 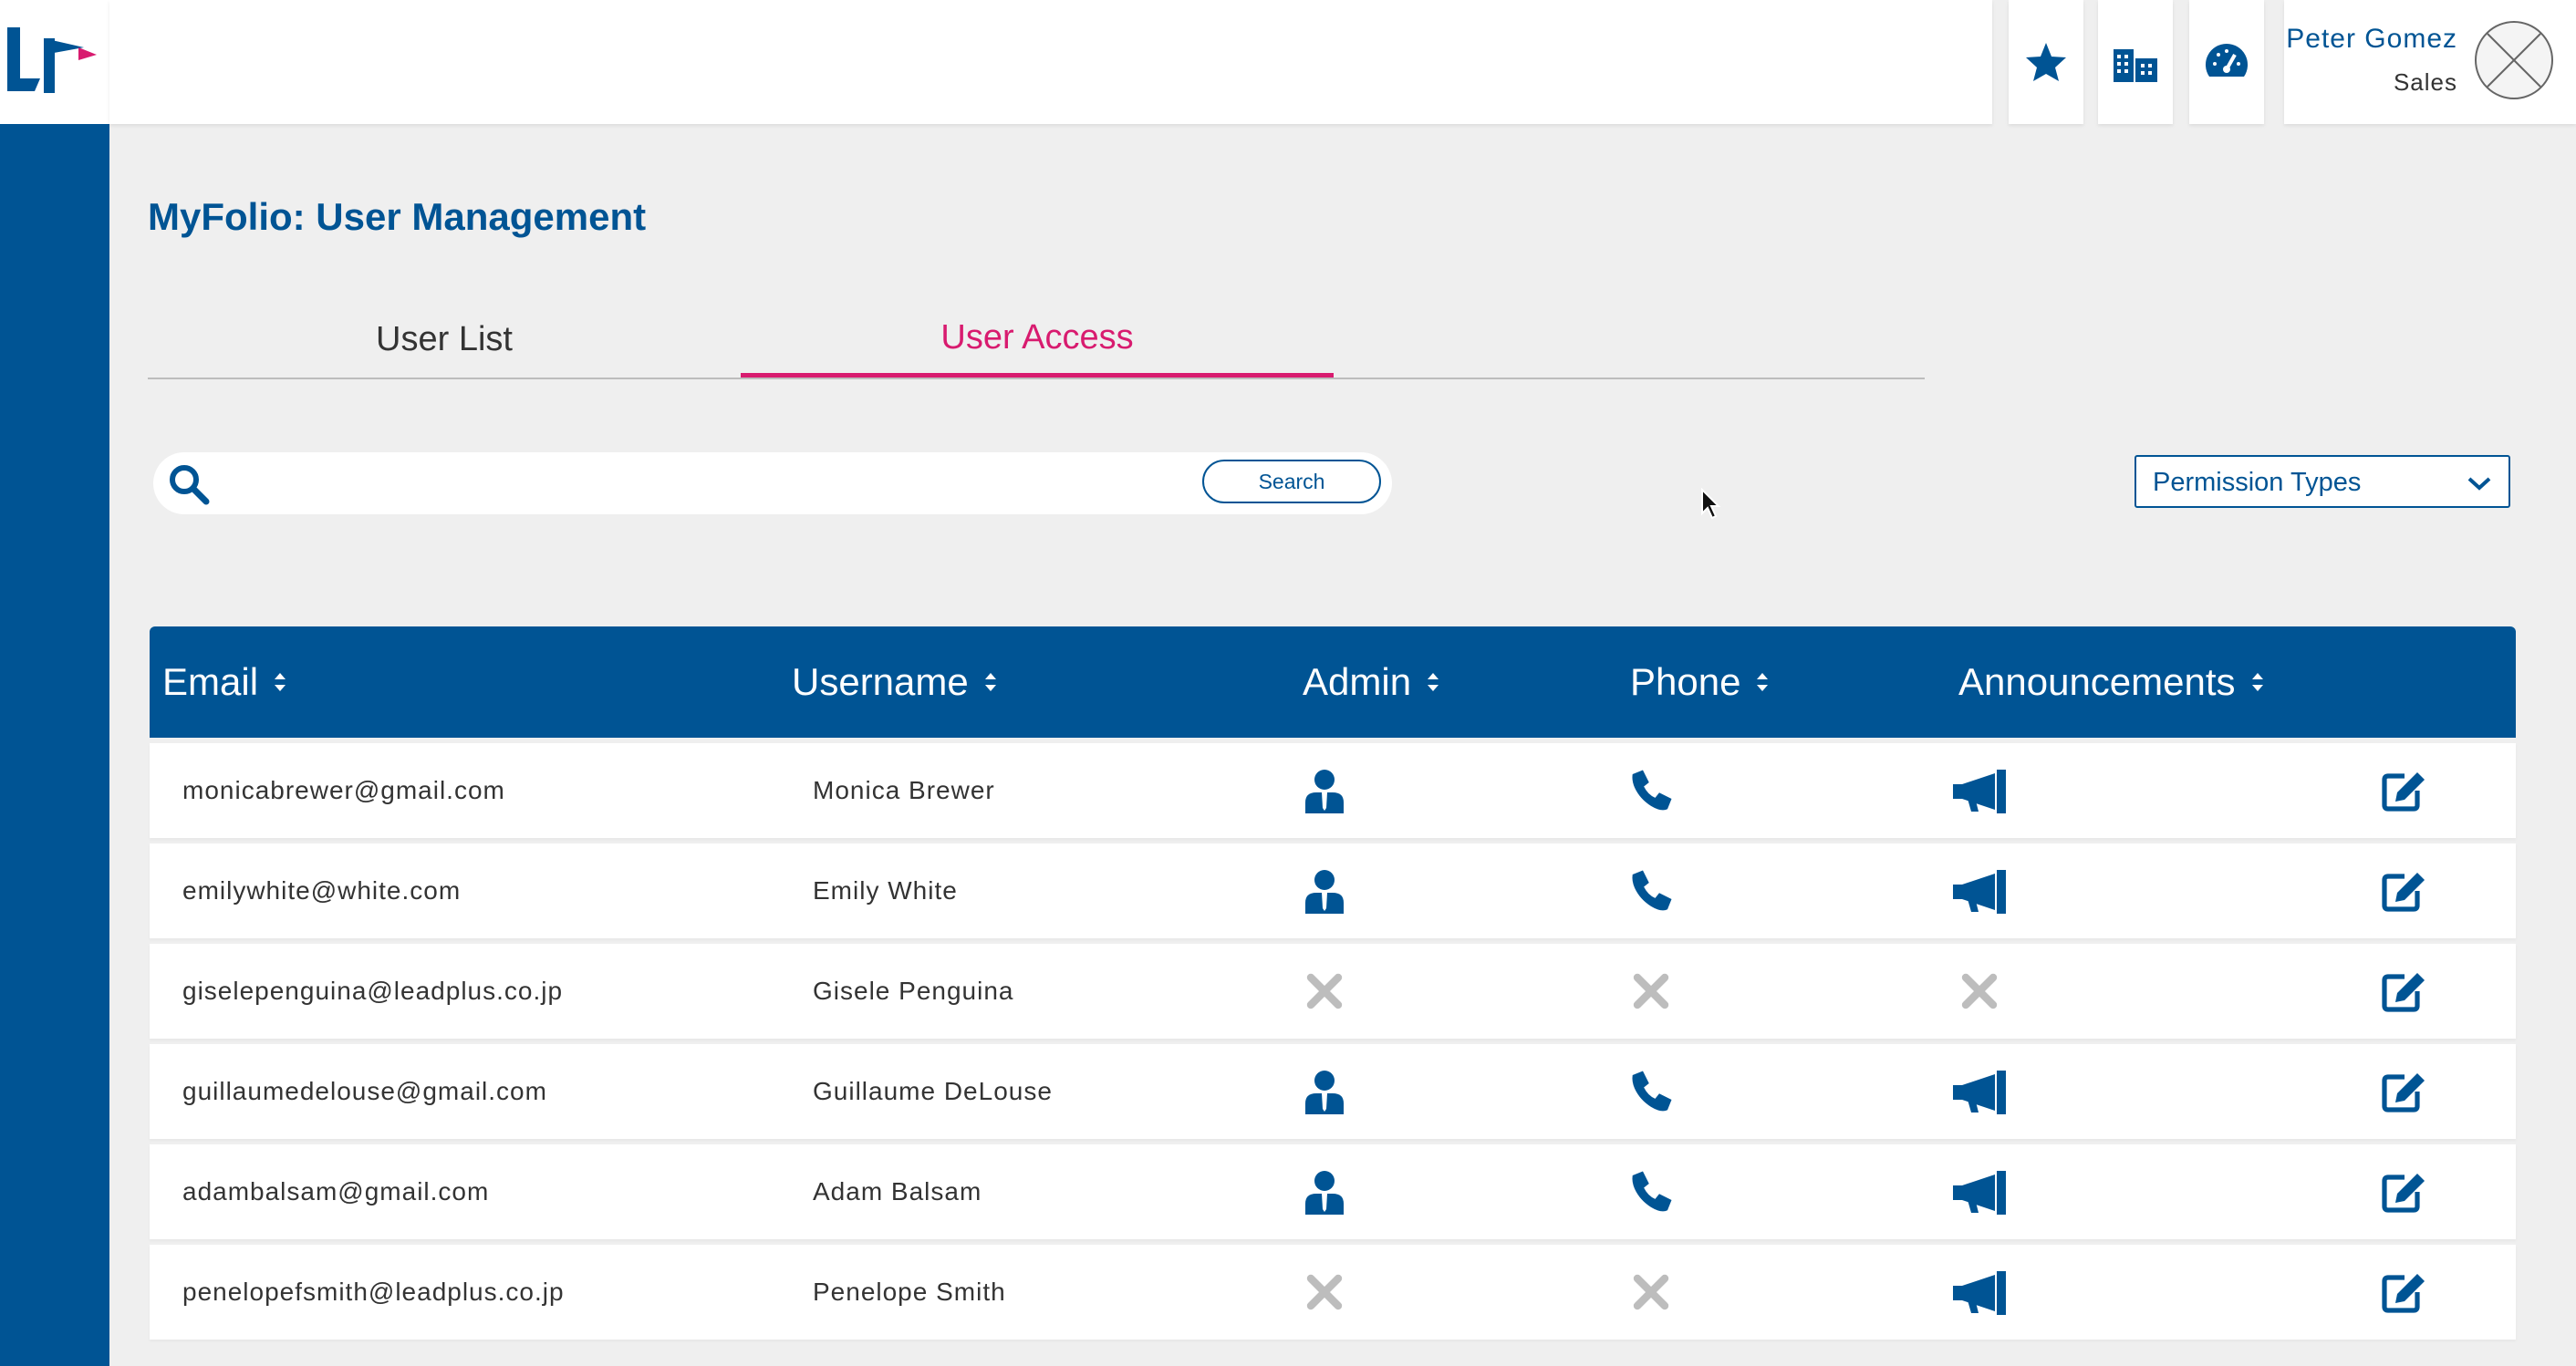 What do you see at coordinates (322, 891) in the screenshot?
I see `email-cell: emilywhite@white.com` at bounding box center [322, 891].